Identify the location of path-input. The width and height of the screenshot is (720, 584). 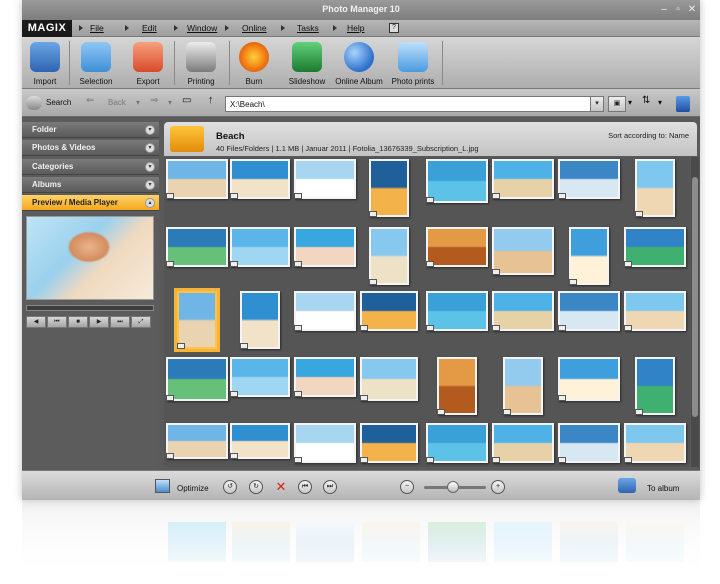
(413, 104).